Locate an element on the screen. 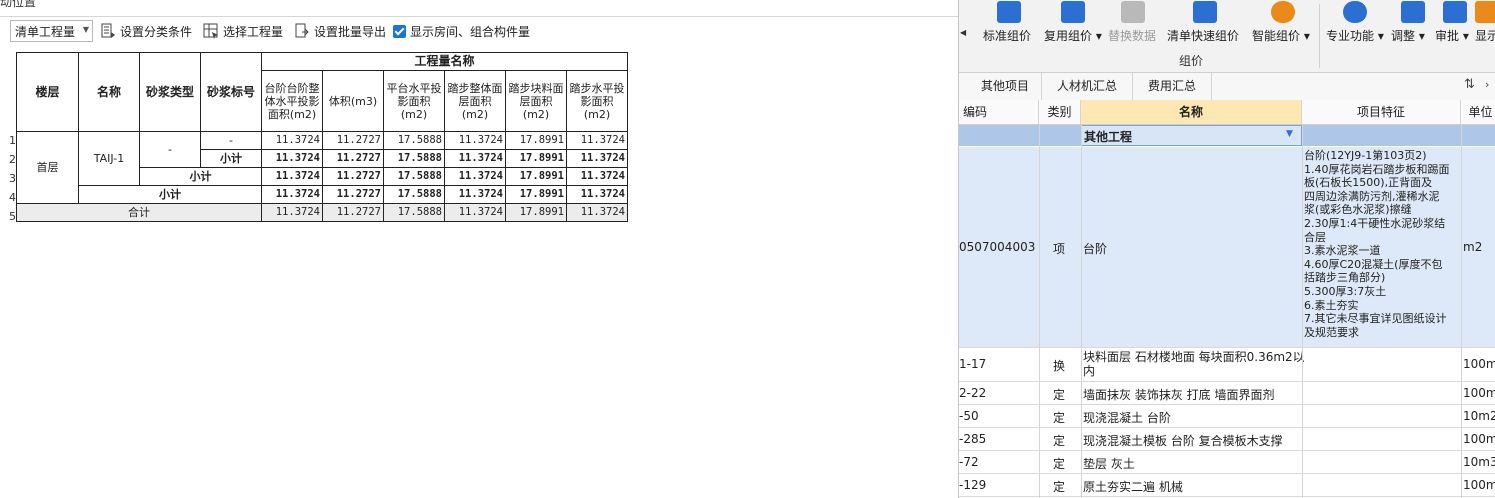  tab-labor-material: 人材机汇总 is located at coordinates (1087, 86).